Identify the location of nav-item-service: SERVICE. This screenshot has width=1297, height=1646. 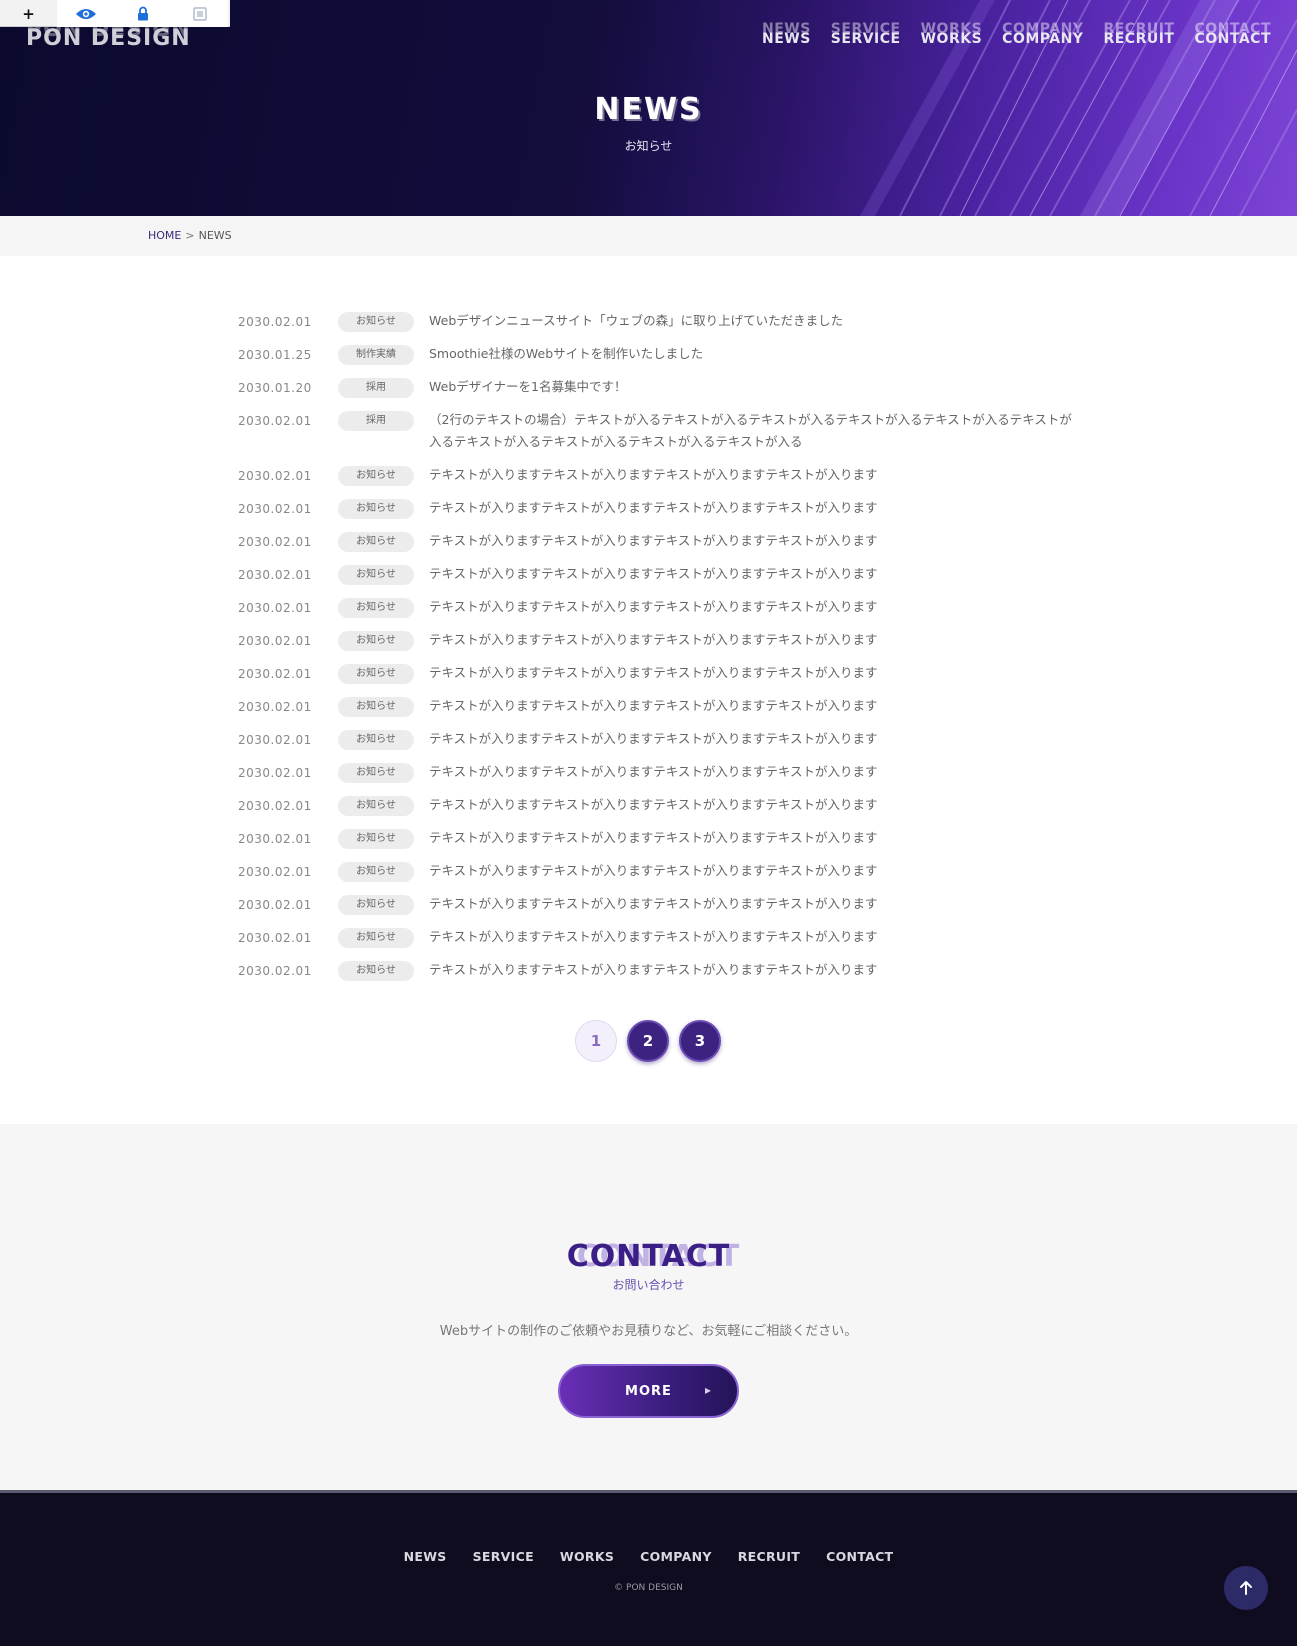
(866, 34).